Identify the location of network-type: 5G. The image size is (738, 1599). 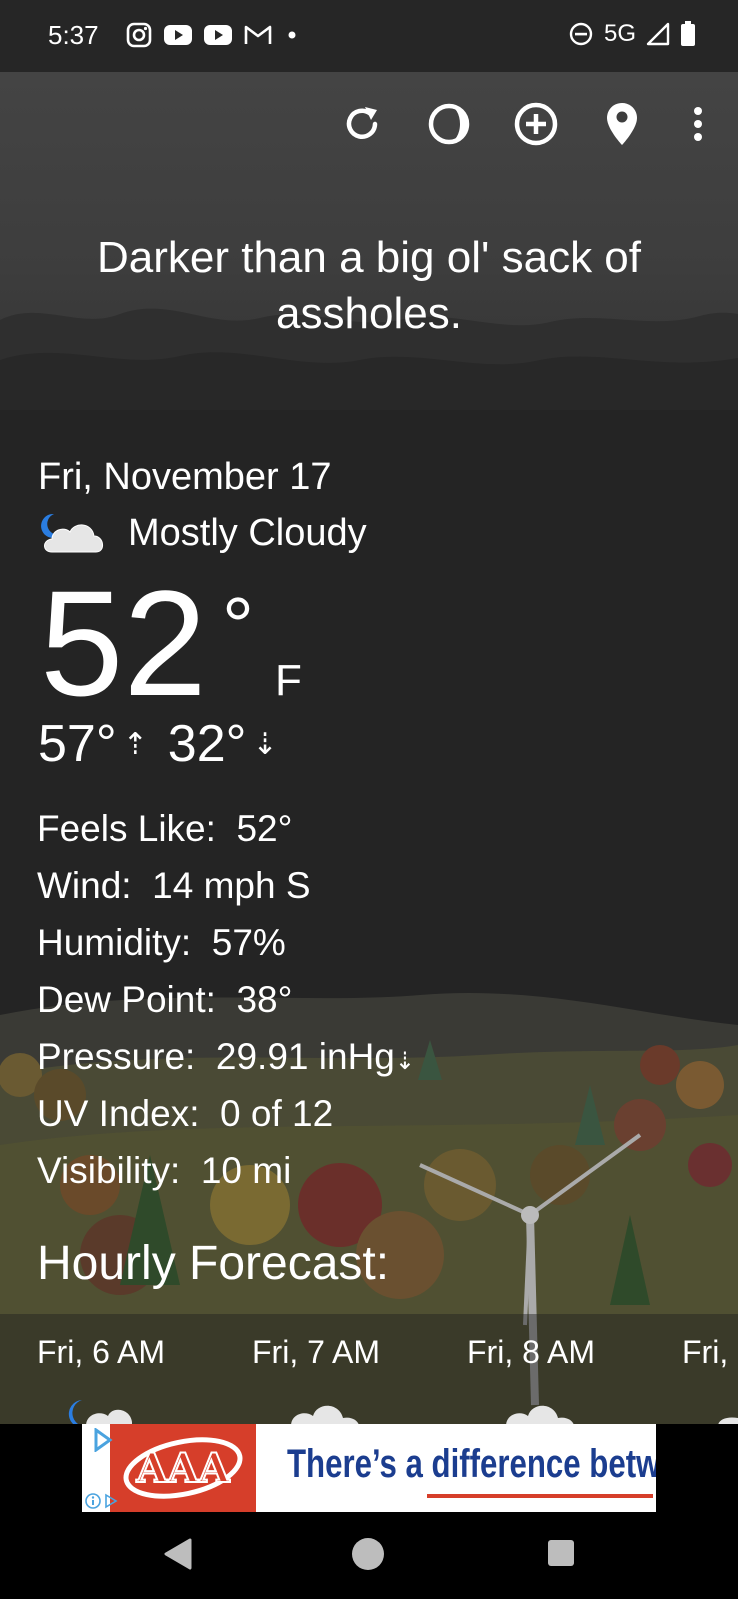
(619, 33).